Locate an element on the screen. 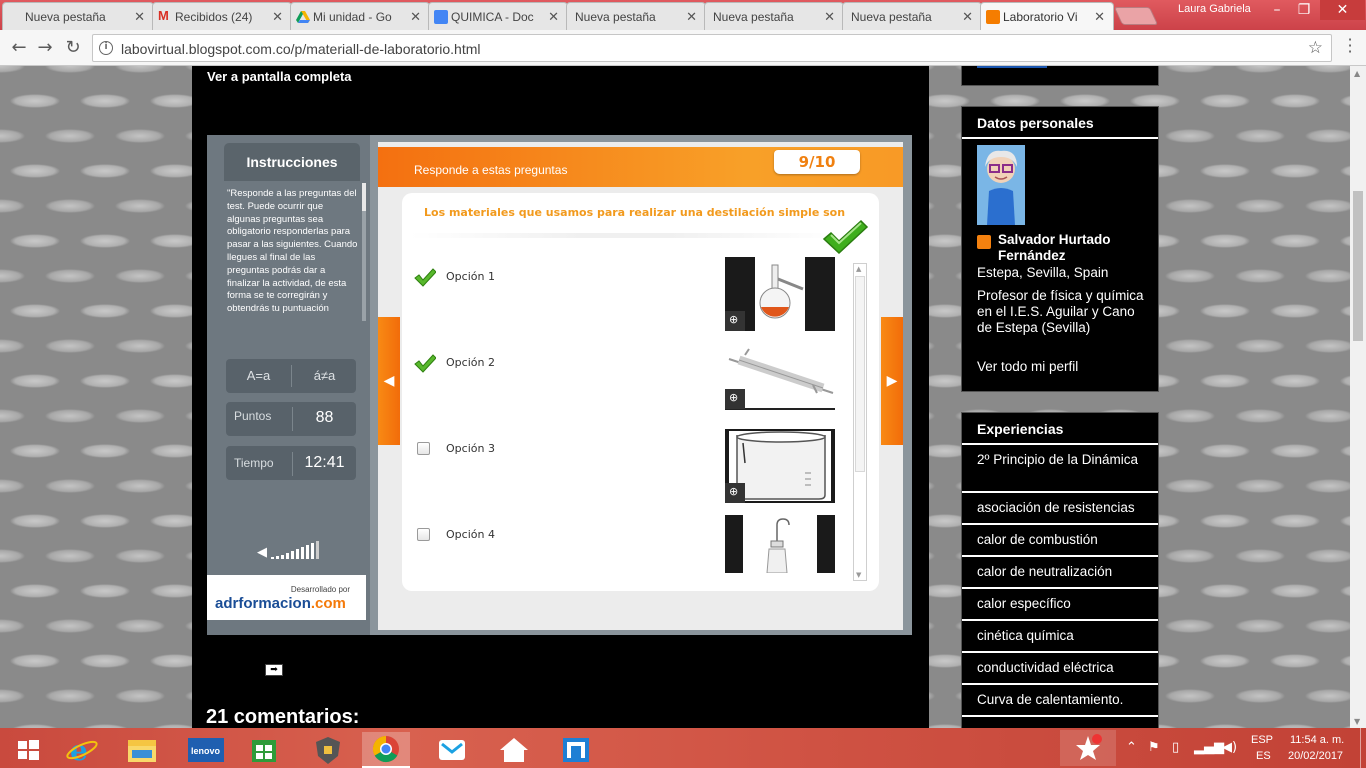 This screenshot has width=1366, height=768. show-hidden-icons: ⌃ is located at coordinates (1131, 747).